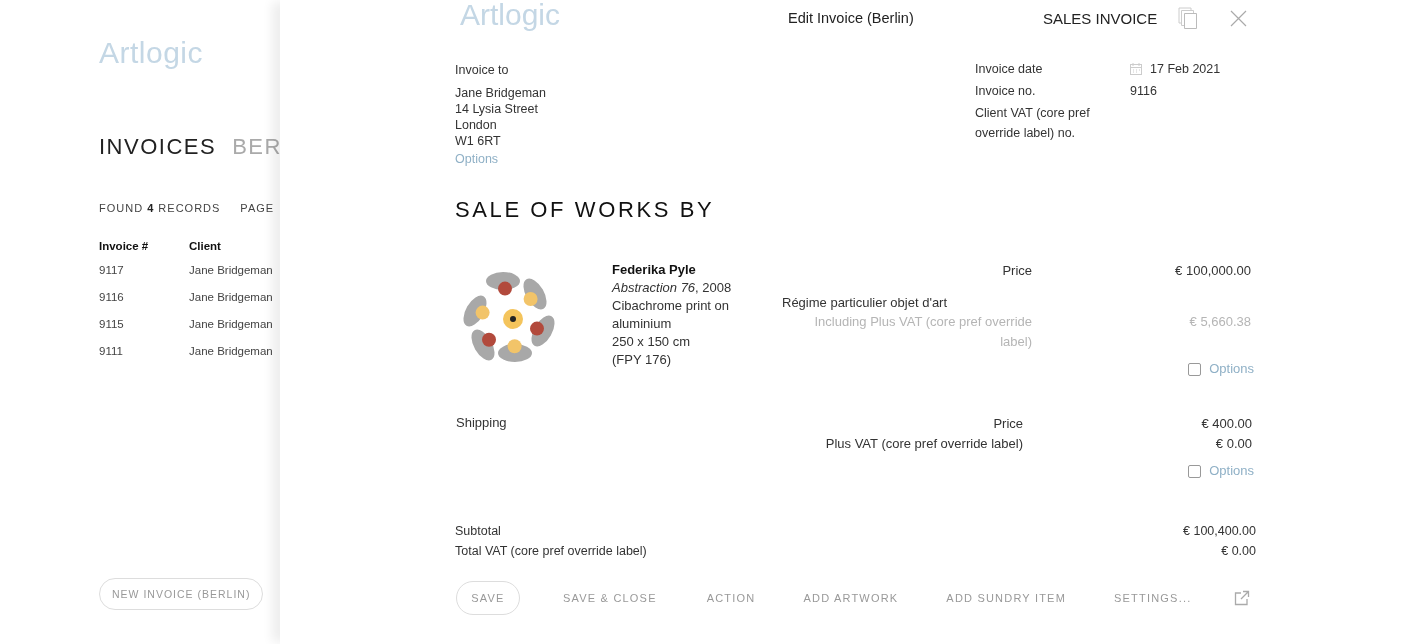 The height and width of the screenshot is (644, 1422). What do you see at coordinates (1136, 69) in the screenshot?
I see `calendar-icon` at bounding box center [1136, 69].